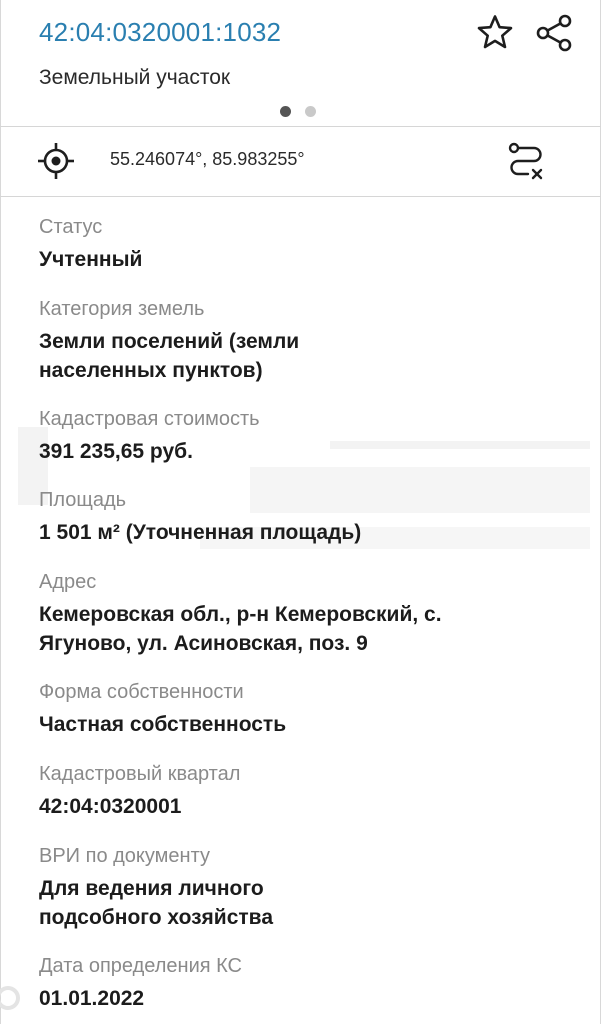 The width and height of the screenshot is (601, 1029). Describe the element at coordinates (160, 32) in the screenshot. I see `cadastral-number: 42:04:0320001:1032` at that location.